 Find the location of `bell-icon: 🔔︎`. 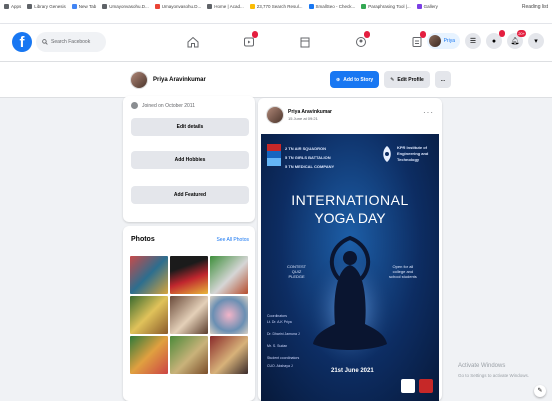

bell-icon: 🔔︎ is located at coordinates (515, 41).